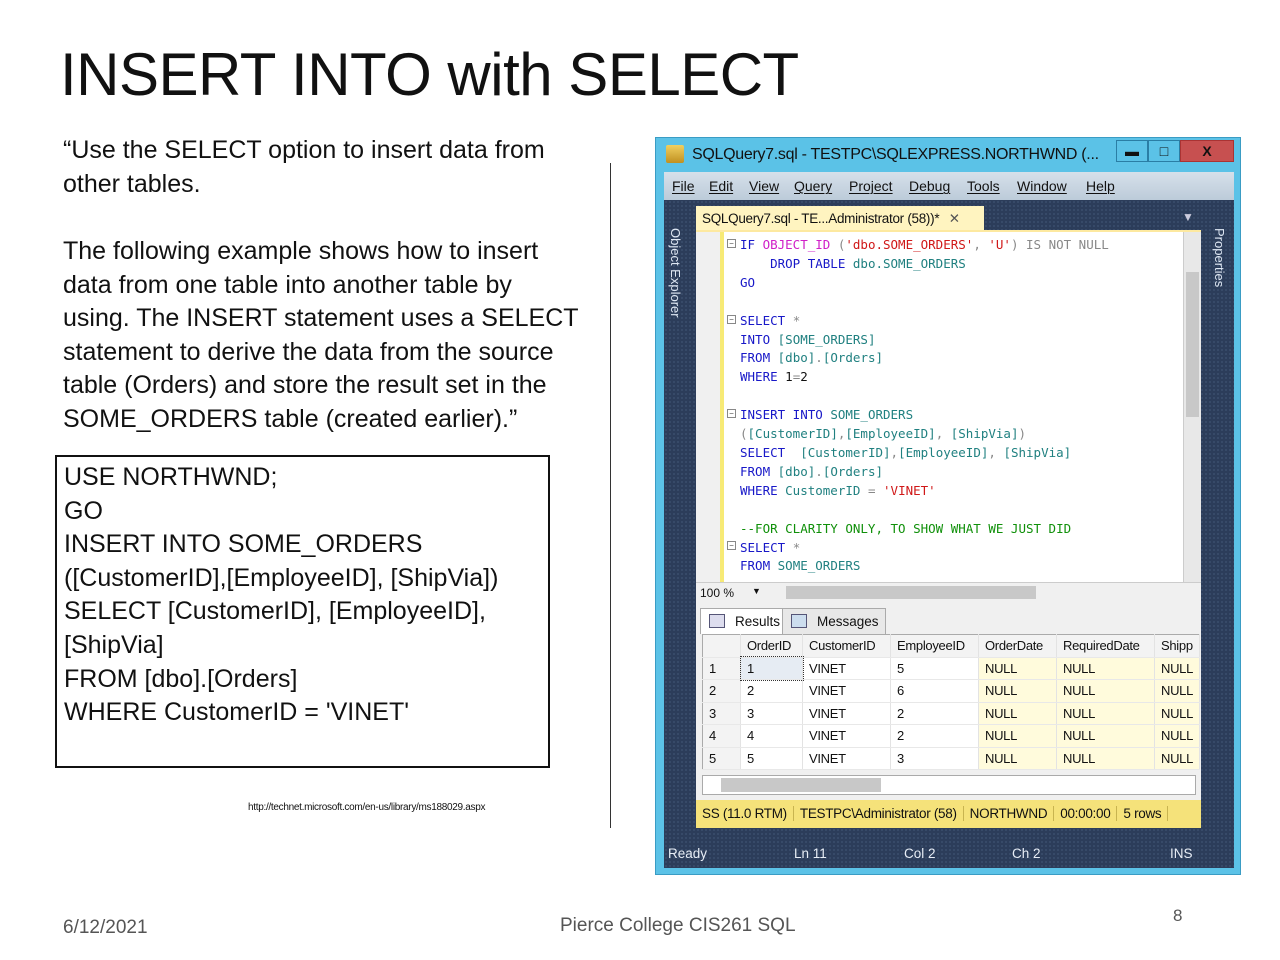 This screenshot has width=1280, height=960. Describe the element at coordinates (1207, 151) in the screenshot. I see `close-button: X` at that location.